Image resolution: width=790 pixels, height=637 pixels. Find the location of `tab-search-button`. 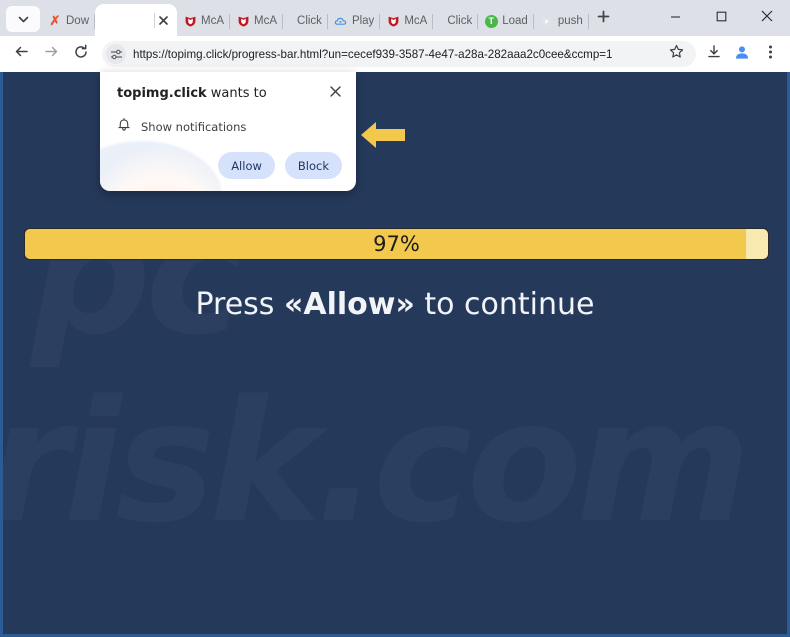

tab-search-button is located at coordinates (23, 19).